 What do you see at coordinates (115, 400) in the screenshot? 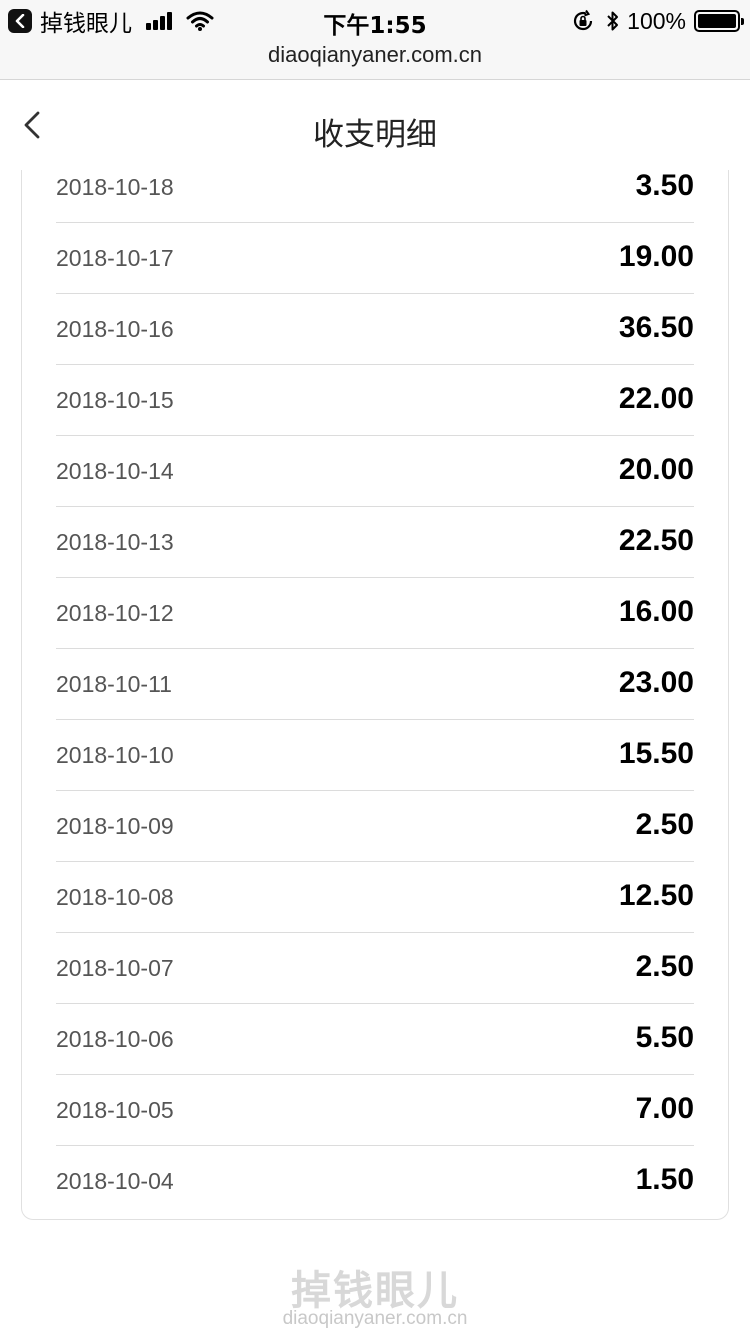
I see `transaction-date: 2018-10-15` at bounding box center [115, 400].